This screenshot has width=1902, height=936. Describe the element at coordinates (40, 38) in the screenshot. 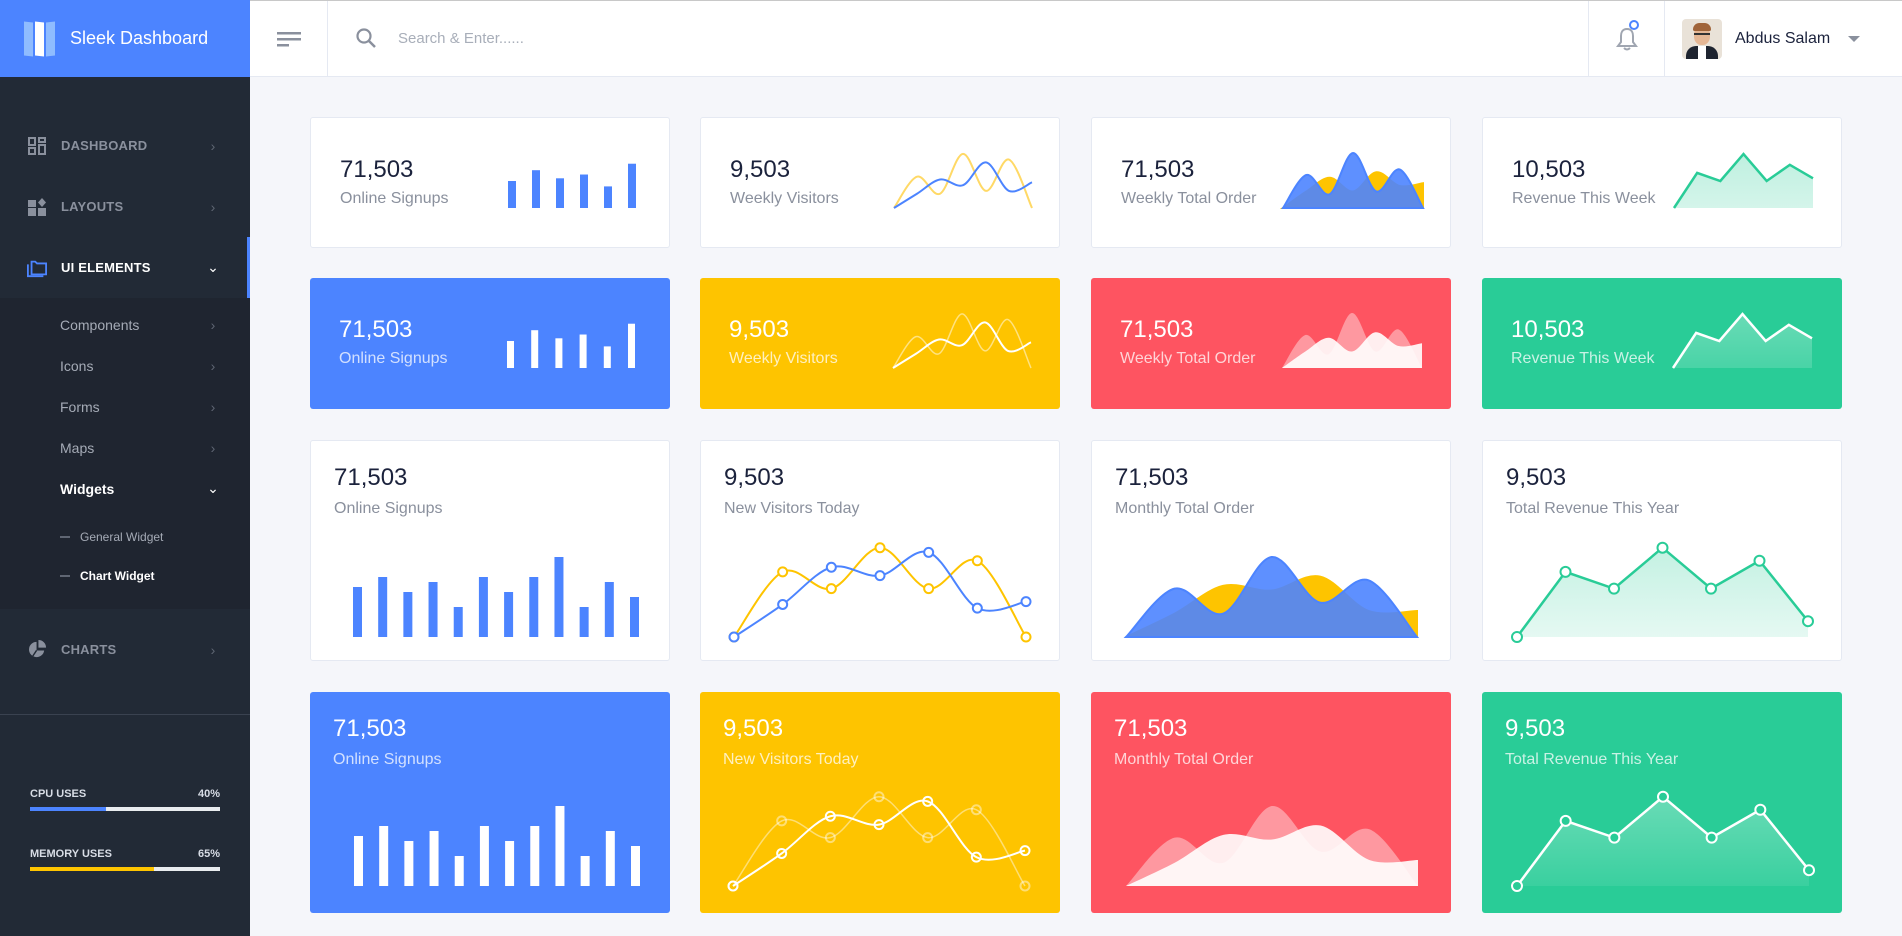

I see `brand-logo-icon` at that location.